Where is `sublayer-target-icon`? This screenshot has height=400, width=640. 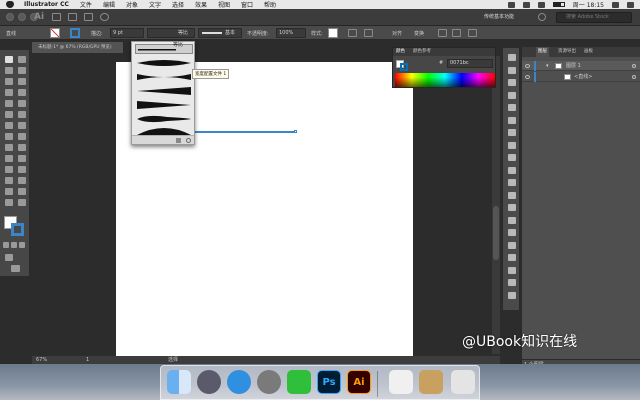 sublayer-target-icon is located at coordinates (634, 77).